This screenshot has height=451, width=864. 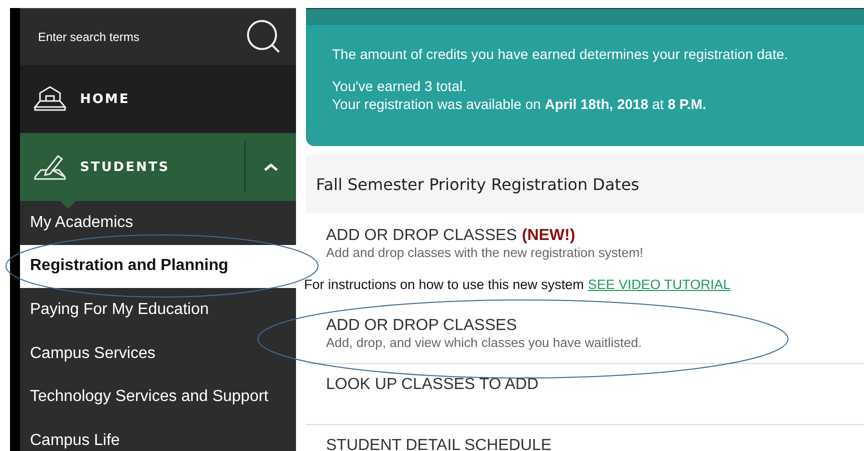 I want to click on sidebar-item: Campus Life, so click(x=158, y=434).